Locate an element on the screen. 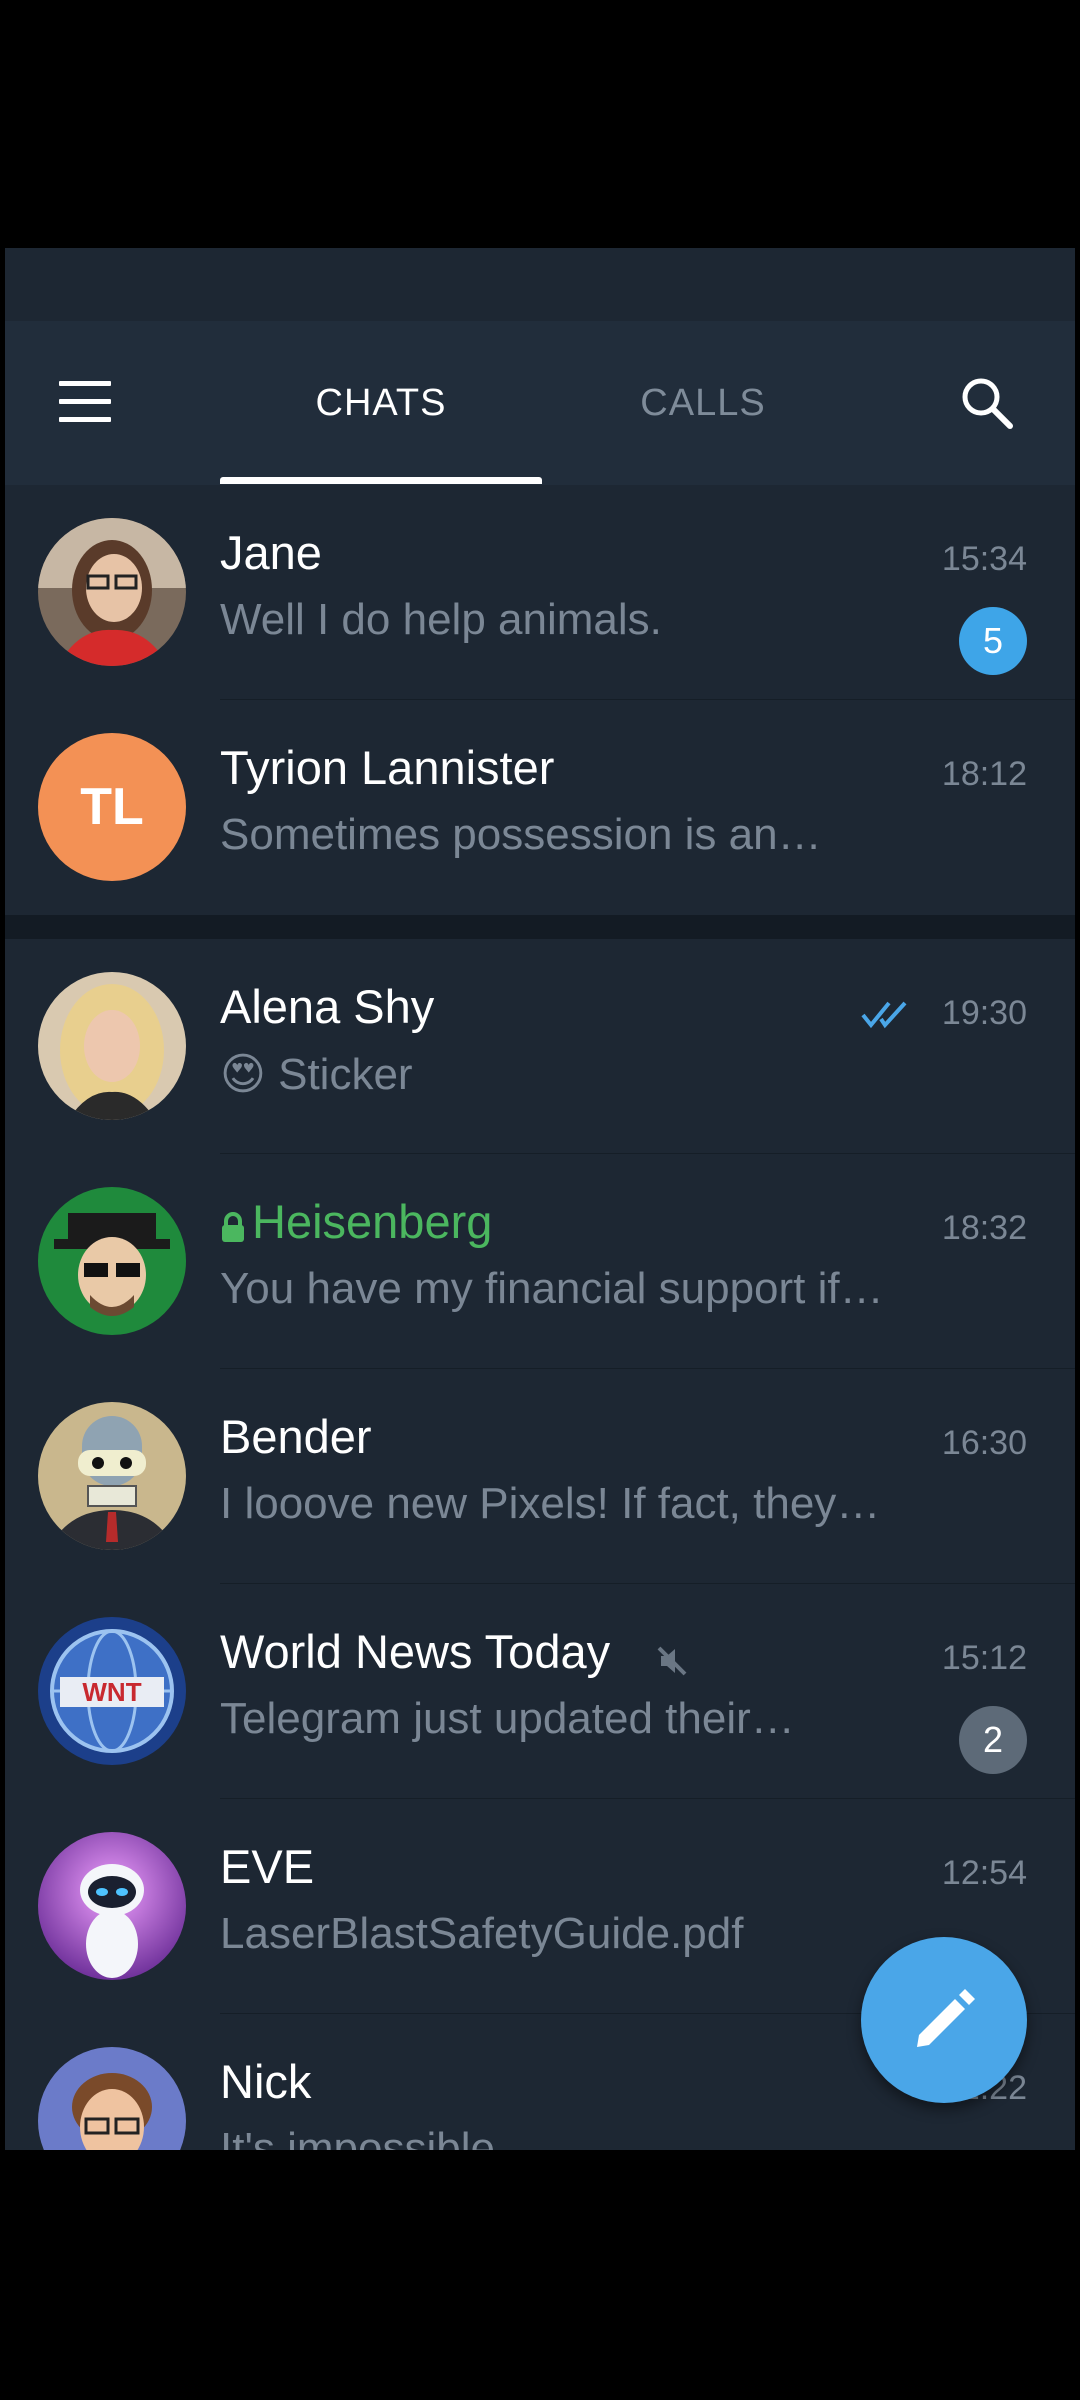 Image resolution: width=1080 pixels, height=2400 pixels. status-bar is located at coordinates (540, 284).